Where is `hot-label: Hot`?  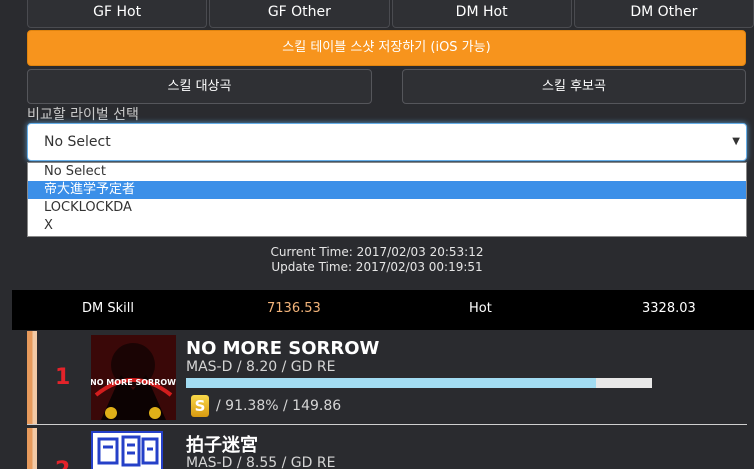 hot-label: Hot is located at coordinates (480, 308).